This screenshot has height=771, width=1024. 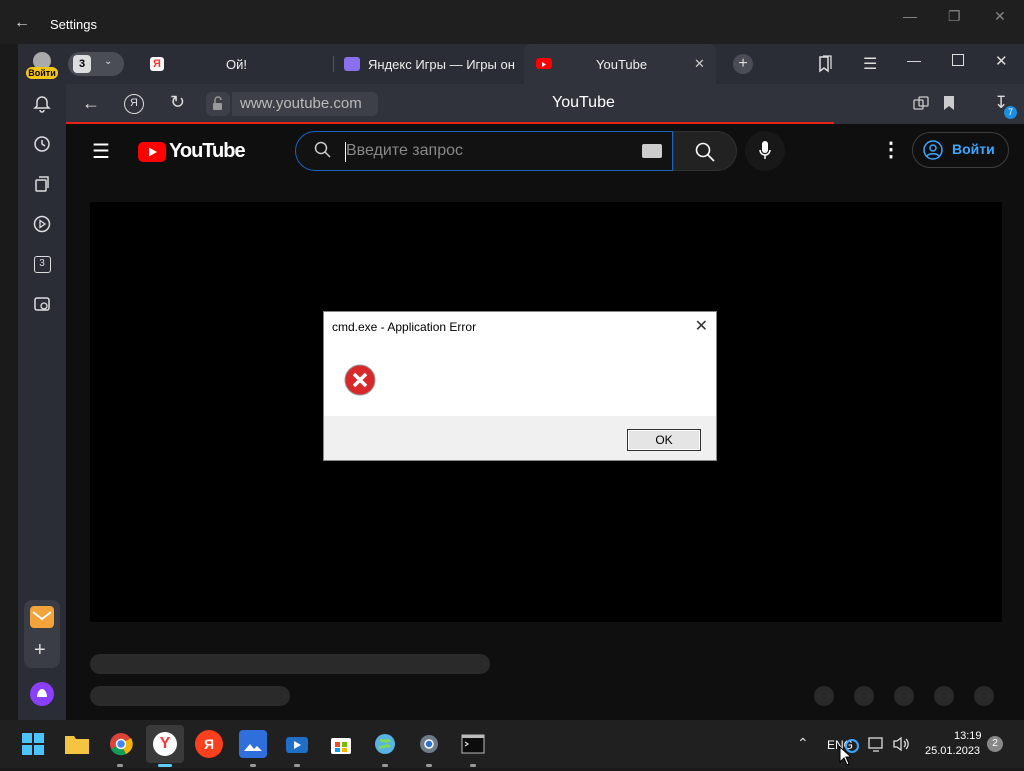 What do you see at coordinates (297, 744) in the screenshot?
I see `media-player-icon` at bounding box center [297, 744].